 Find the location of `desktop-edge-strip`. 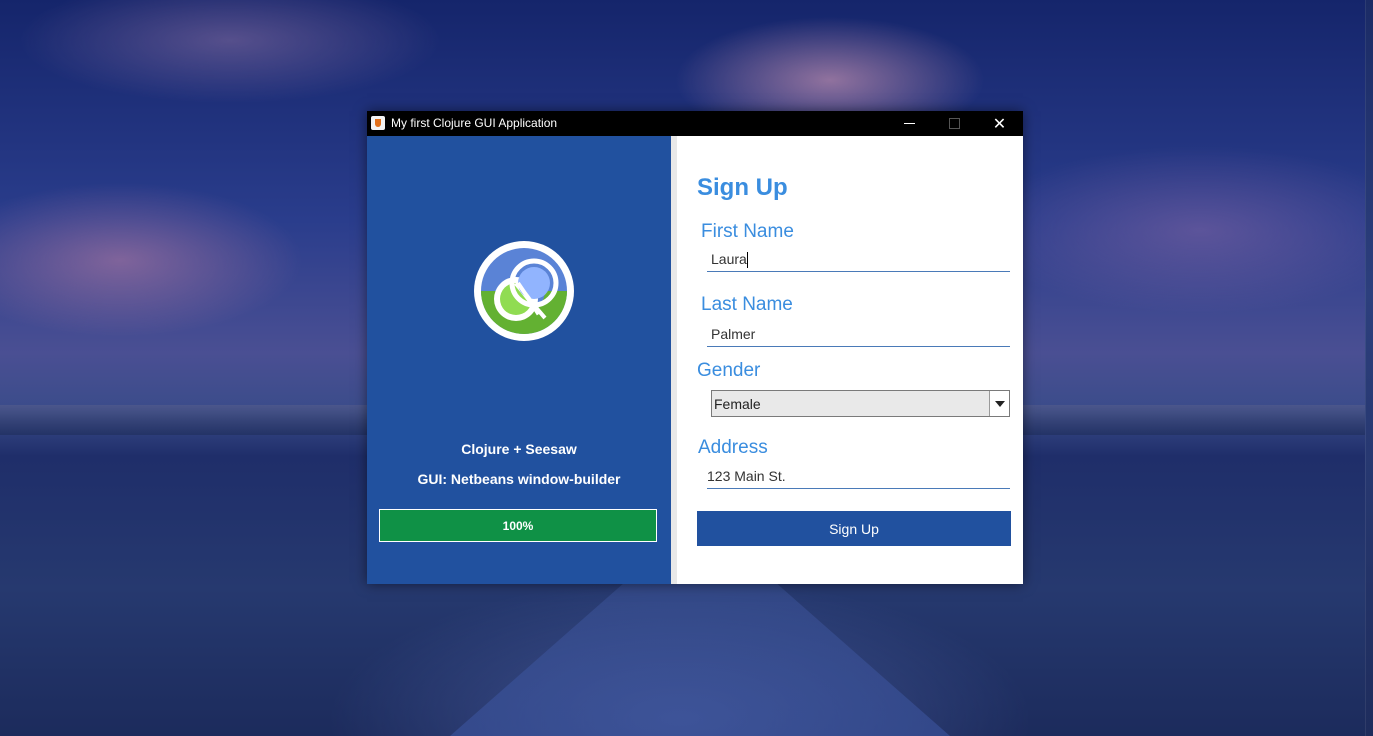

desktop-edge-strip is located at coordinates (1369, 368).